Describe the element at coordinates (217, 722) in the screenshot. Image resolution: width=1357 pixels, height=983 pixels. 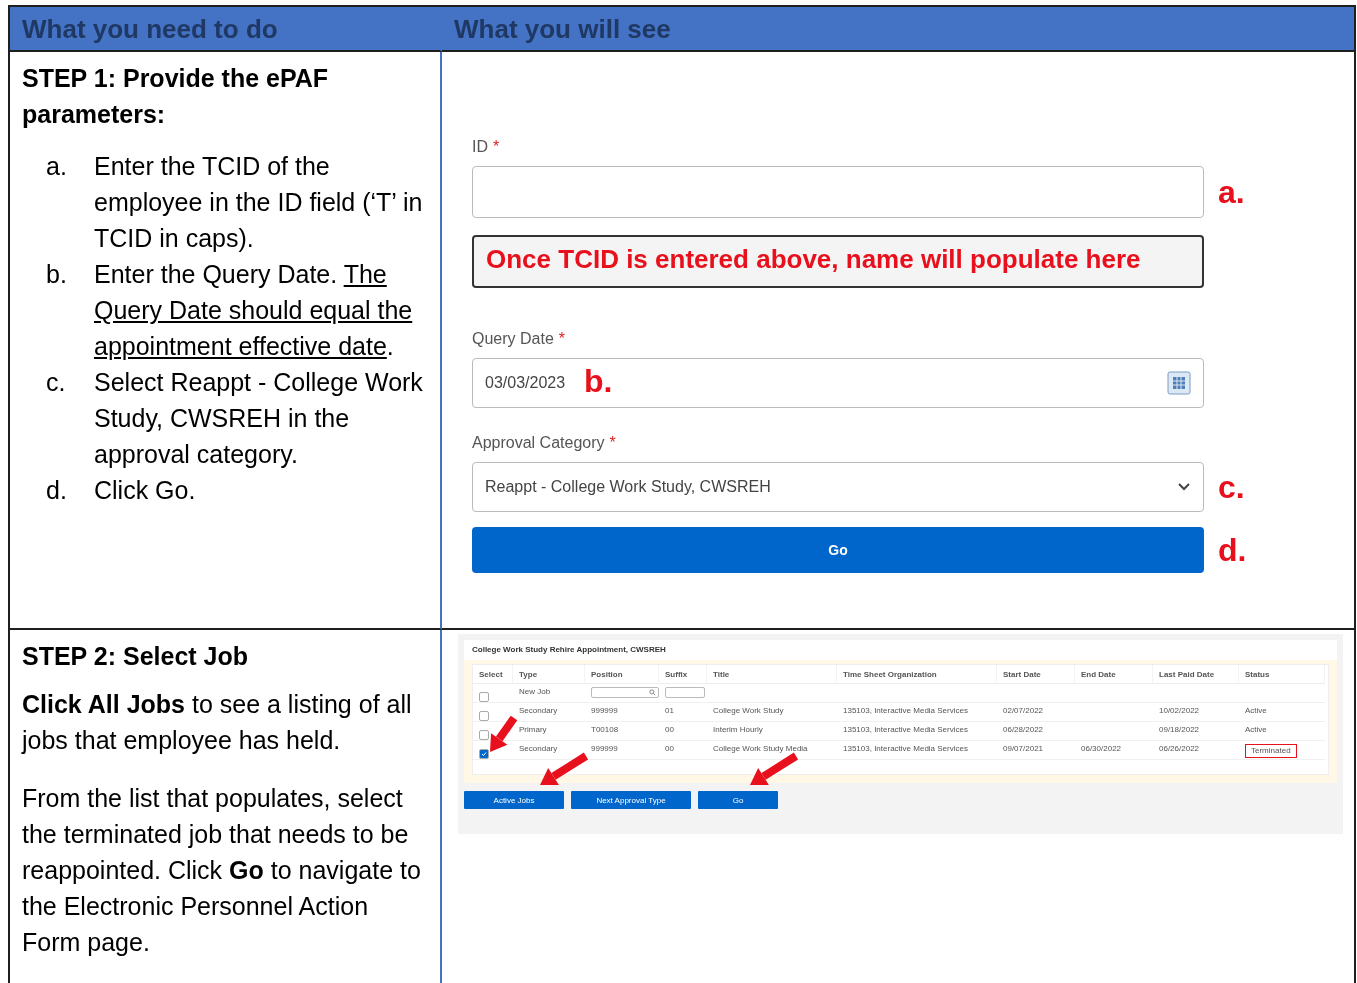
I see `instruction-text: Click All Jobs to see a listing of all jobs that employee has held.` at that location.